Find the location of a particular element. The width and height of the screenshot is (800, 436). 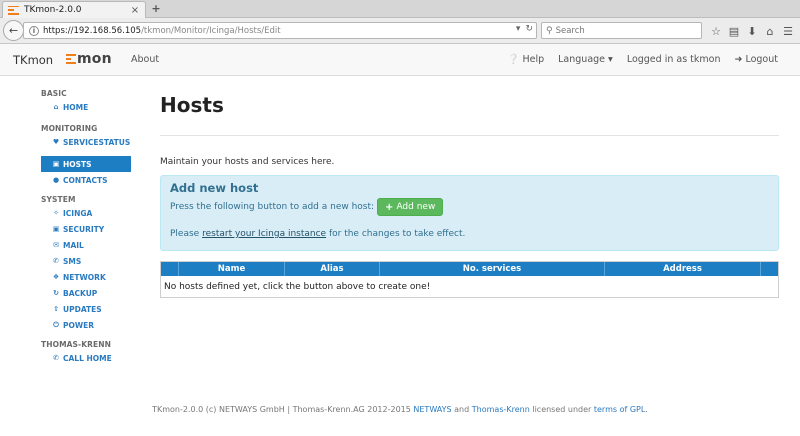

sidebar-item-label: HOME is located at coordinates (76, 107).